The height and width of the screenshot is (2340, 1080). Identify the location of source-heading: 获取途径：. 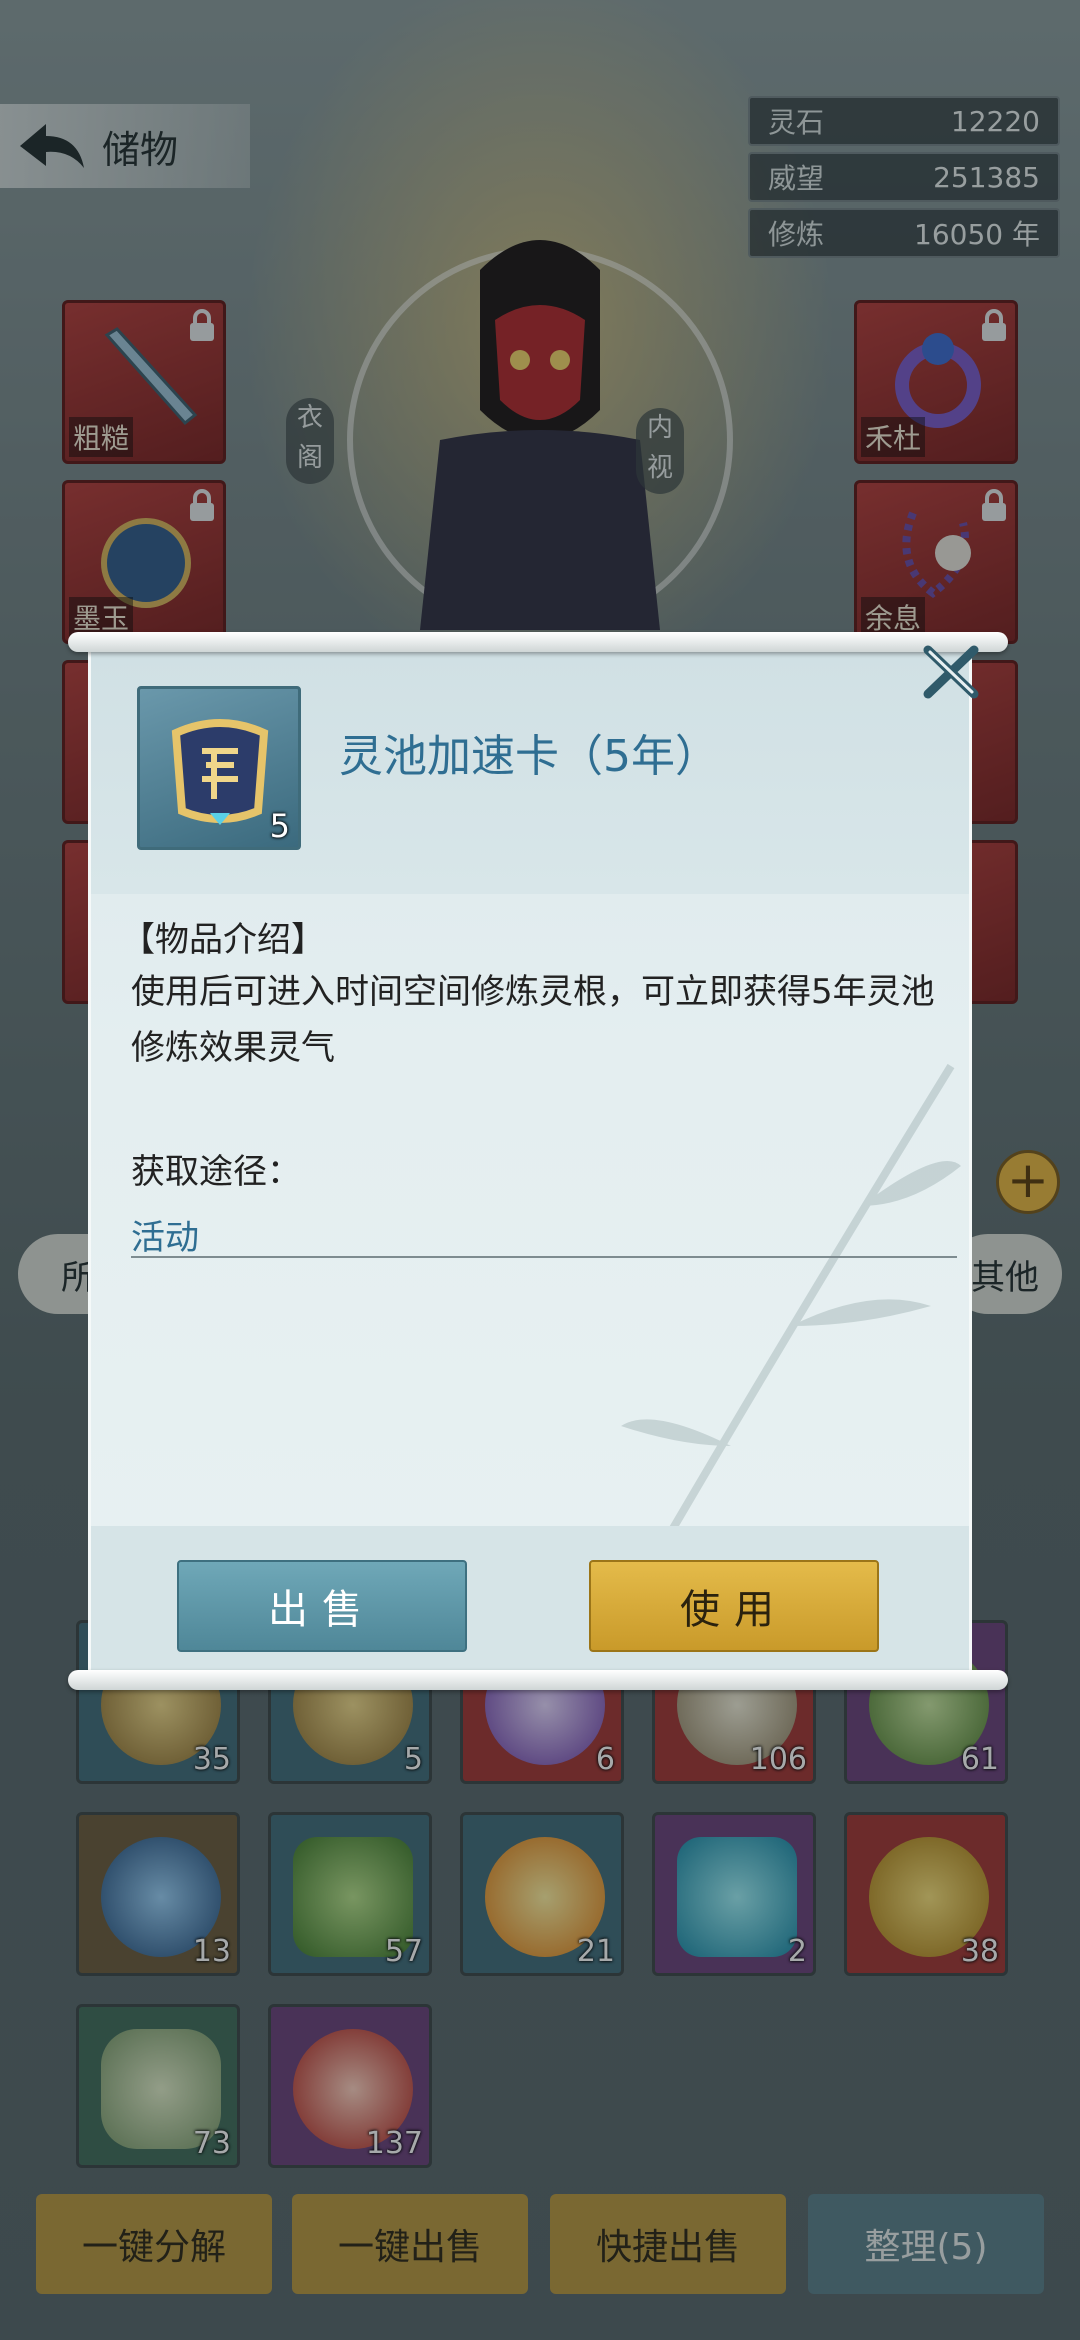
(216, 1172).